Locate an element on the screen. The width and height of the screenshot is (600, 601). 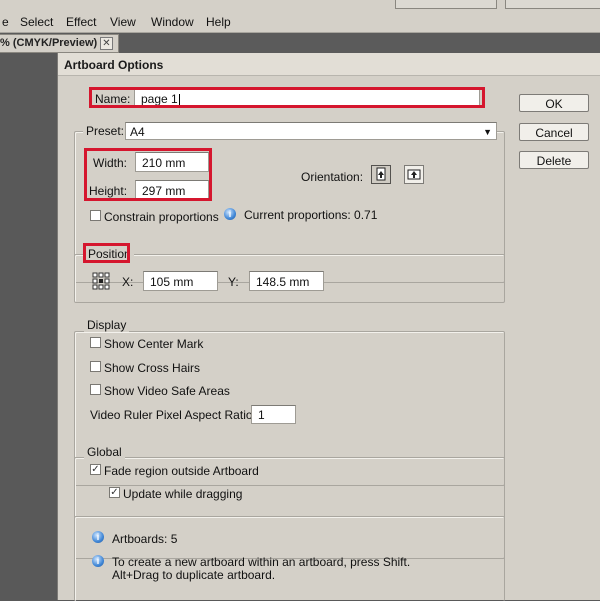
portrait-icon is located at coordinates (381, 174).